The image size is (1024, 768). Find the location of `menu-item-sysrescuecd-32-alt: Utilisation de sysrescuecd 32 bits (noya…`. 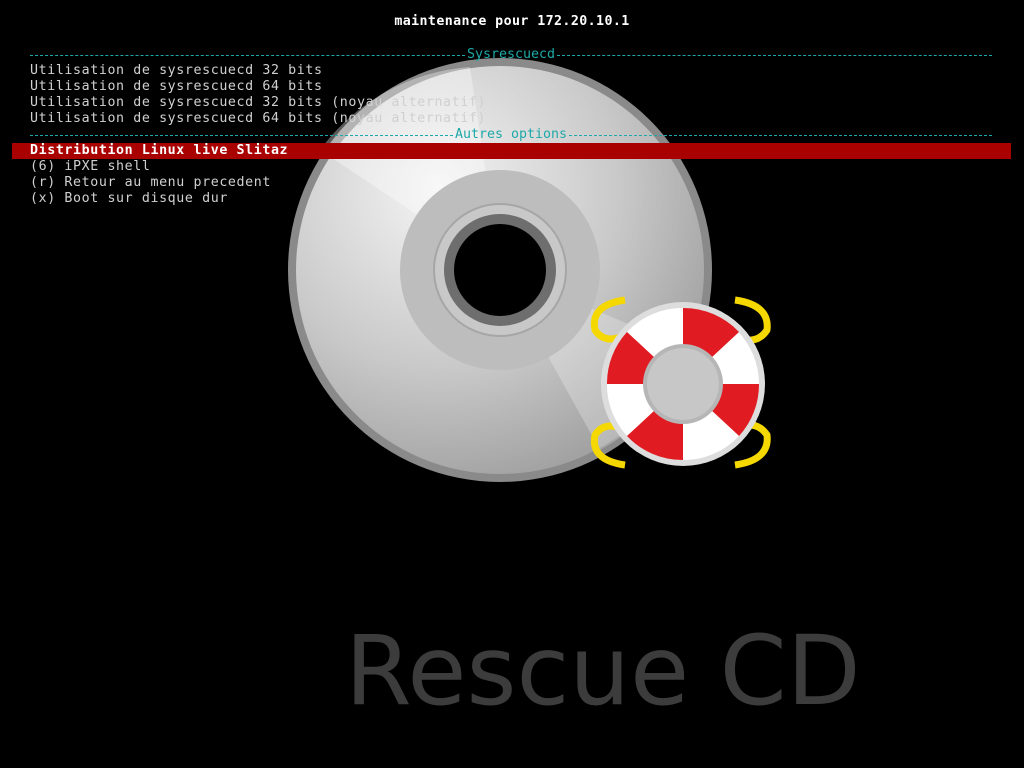

menu-item-sysrescuecd-32-alt: Utilisation de sysrescuecd 32 bits (noya… is located at coordinates (258, 103).